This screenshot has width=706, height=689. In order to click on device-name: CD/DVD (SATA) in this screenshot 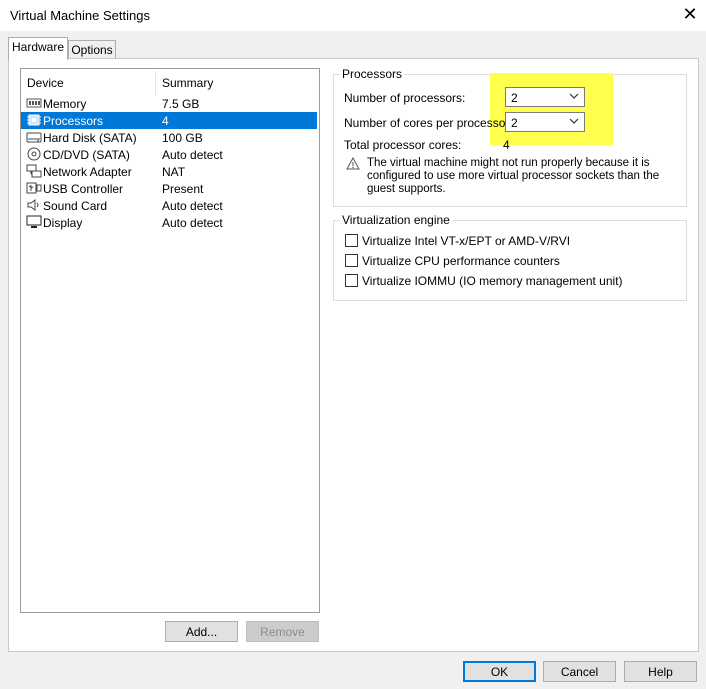, I will do `click(86, 155)`.